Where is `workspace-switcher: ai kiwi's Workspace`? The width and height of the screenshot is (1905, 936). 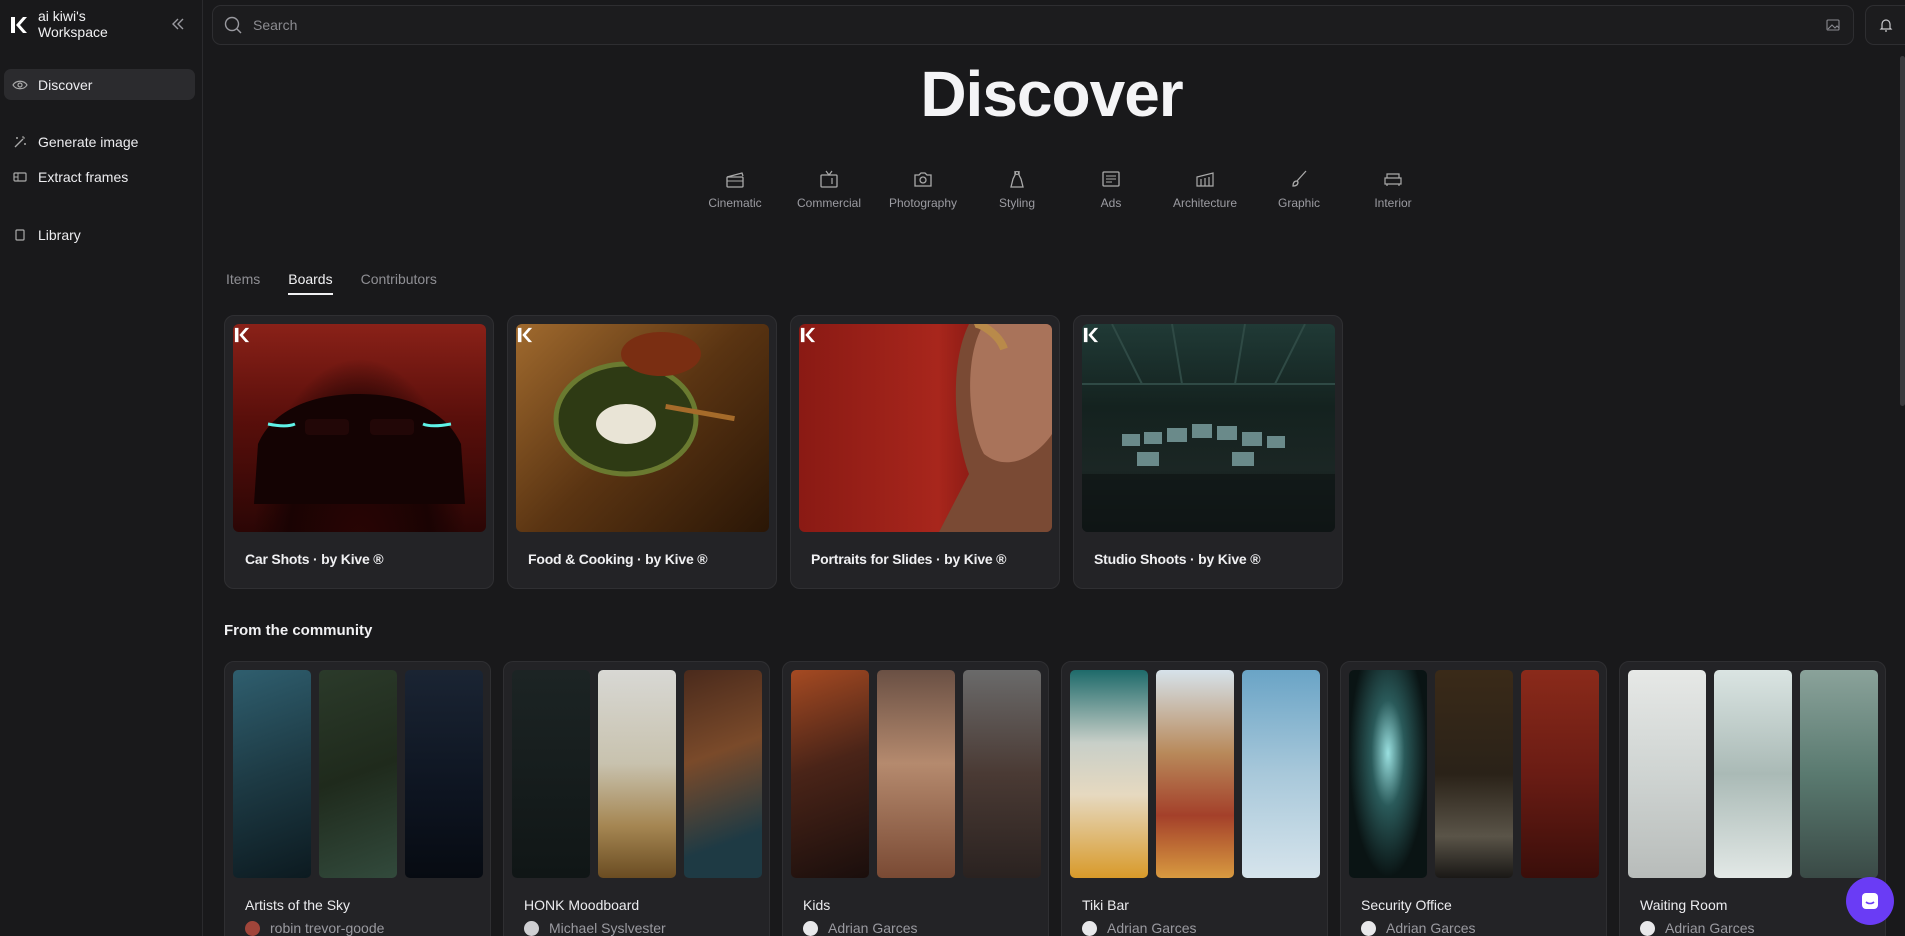
workspace-switcher: ai kiwi's Workspace is located at coordinates (84, 24).